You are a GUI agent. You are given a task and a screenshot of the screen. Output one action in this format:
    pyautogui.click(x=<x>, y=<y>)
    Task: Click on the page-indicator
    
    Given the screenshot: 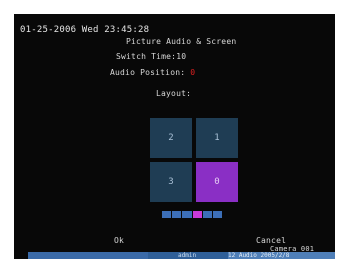 What is the action you would take?
    pyautogui.click(x=192, y=214)
    